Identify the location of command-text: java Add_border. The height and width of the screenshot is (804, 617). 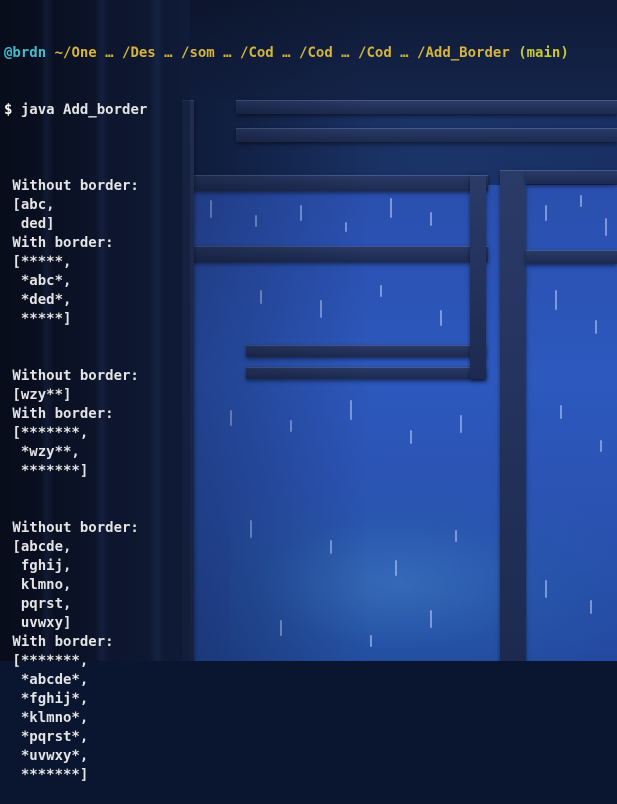
(84, 110).